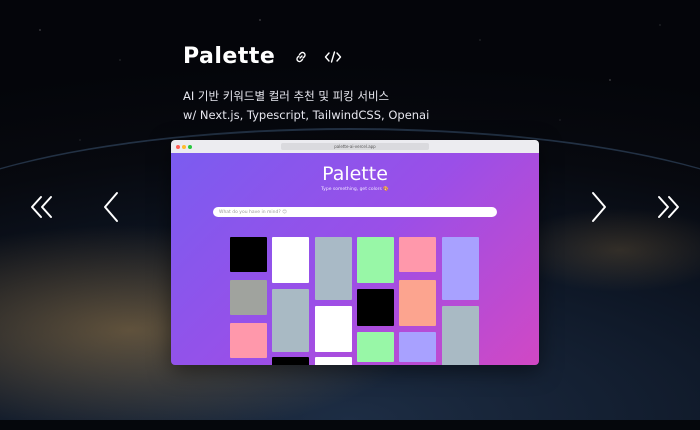 The height and width of the screenshot is (430, 700). I want to click on browser-toolbar: palette-ai-vercel.app, so click(355, 146).